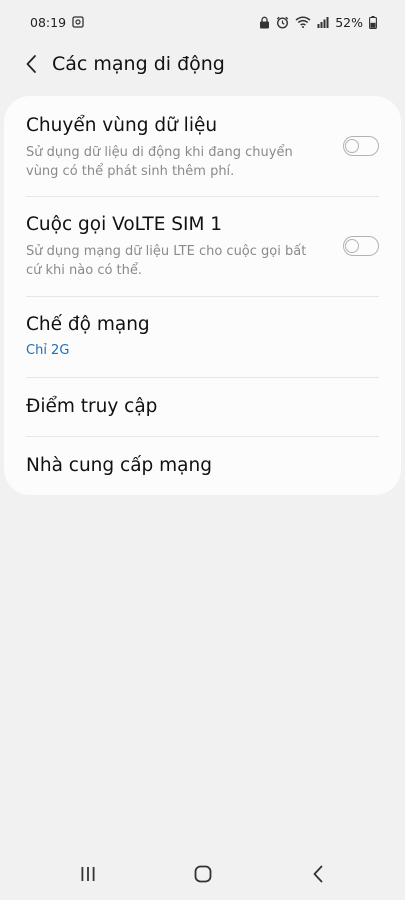 This screenshot has height=900, width=405. Describe the element at coordinates (373, 22) in the screenshot. I see `battery-icon` at that location.